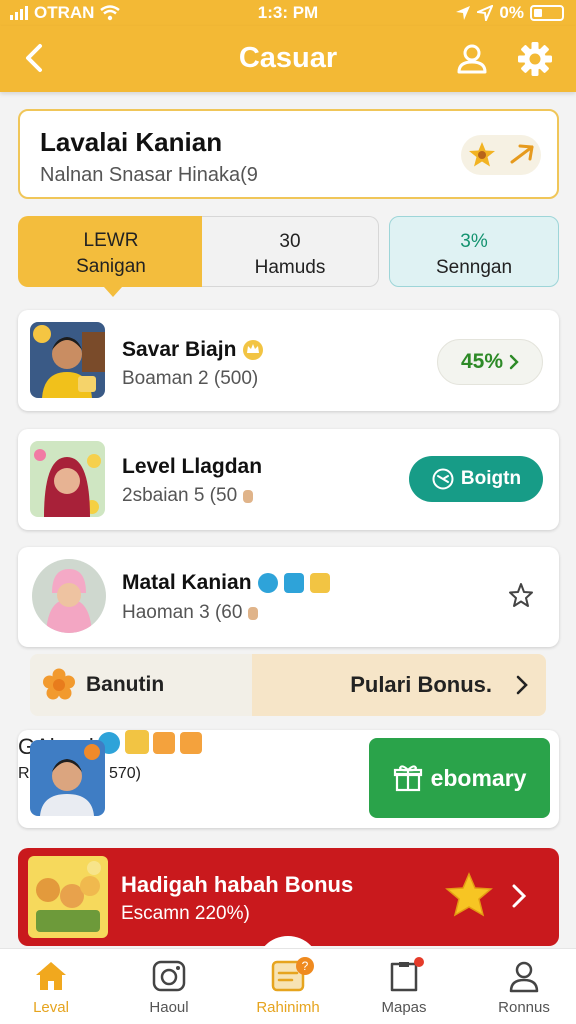  Describe the element at coordinates (149, 175) in the screenshot. I see `profile-subtitle: Nalnan Snasar Hinaka(9` at that location.